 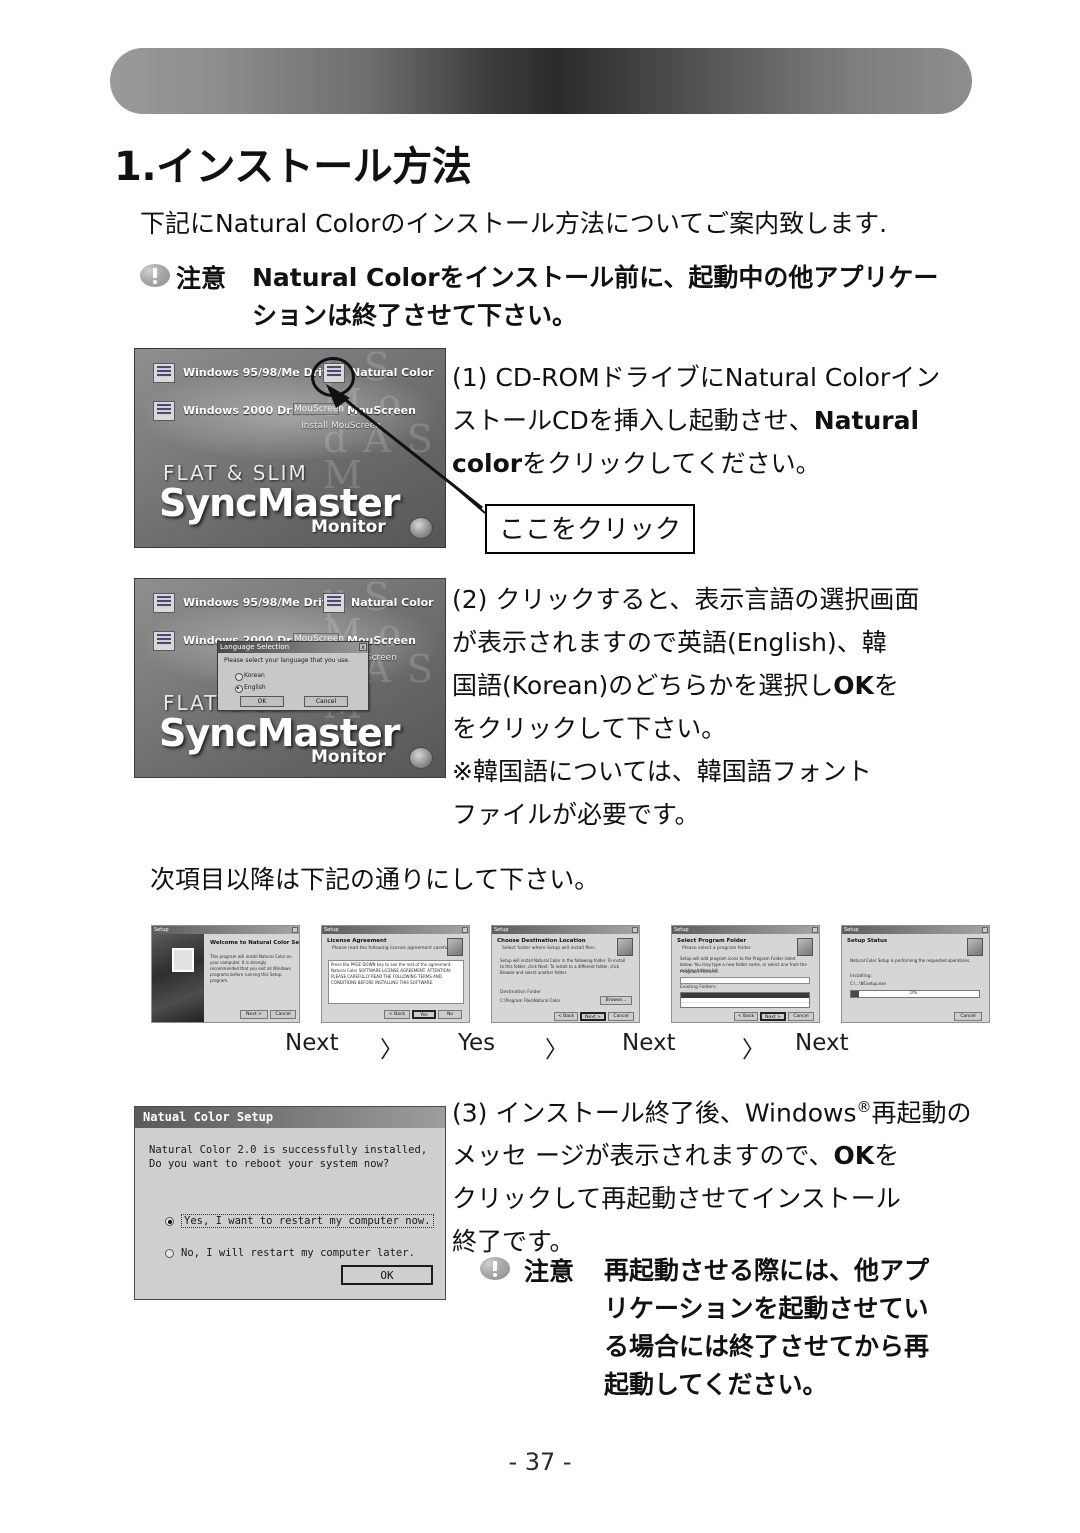 I want to click on thumb-heading: Welcome to Natural Color Setup, so click(x=255, y=943).